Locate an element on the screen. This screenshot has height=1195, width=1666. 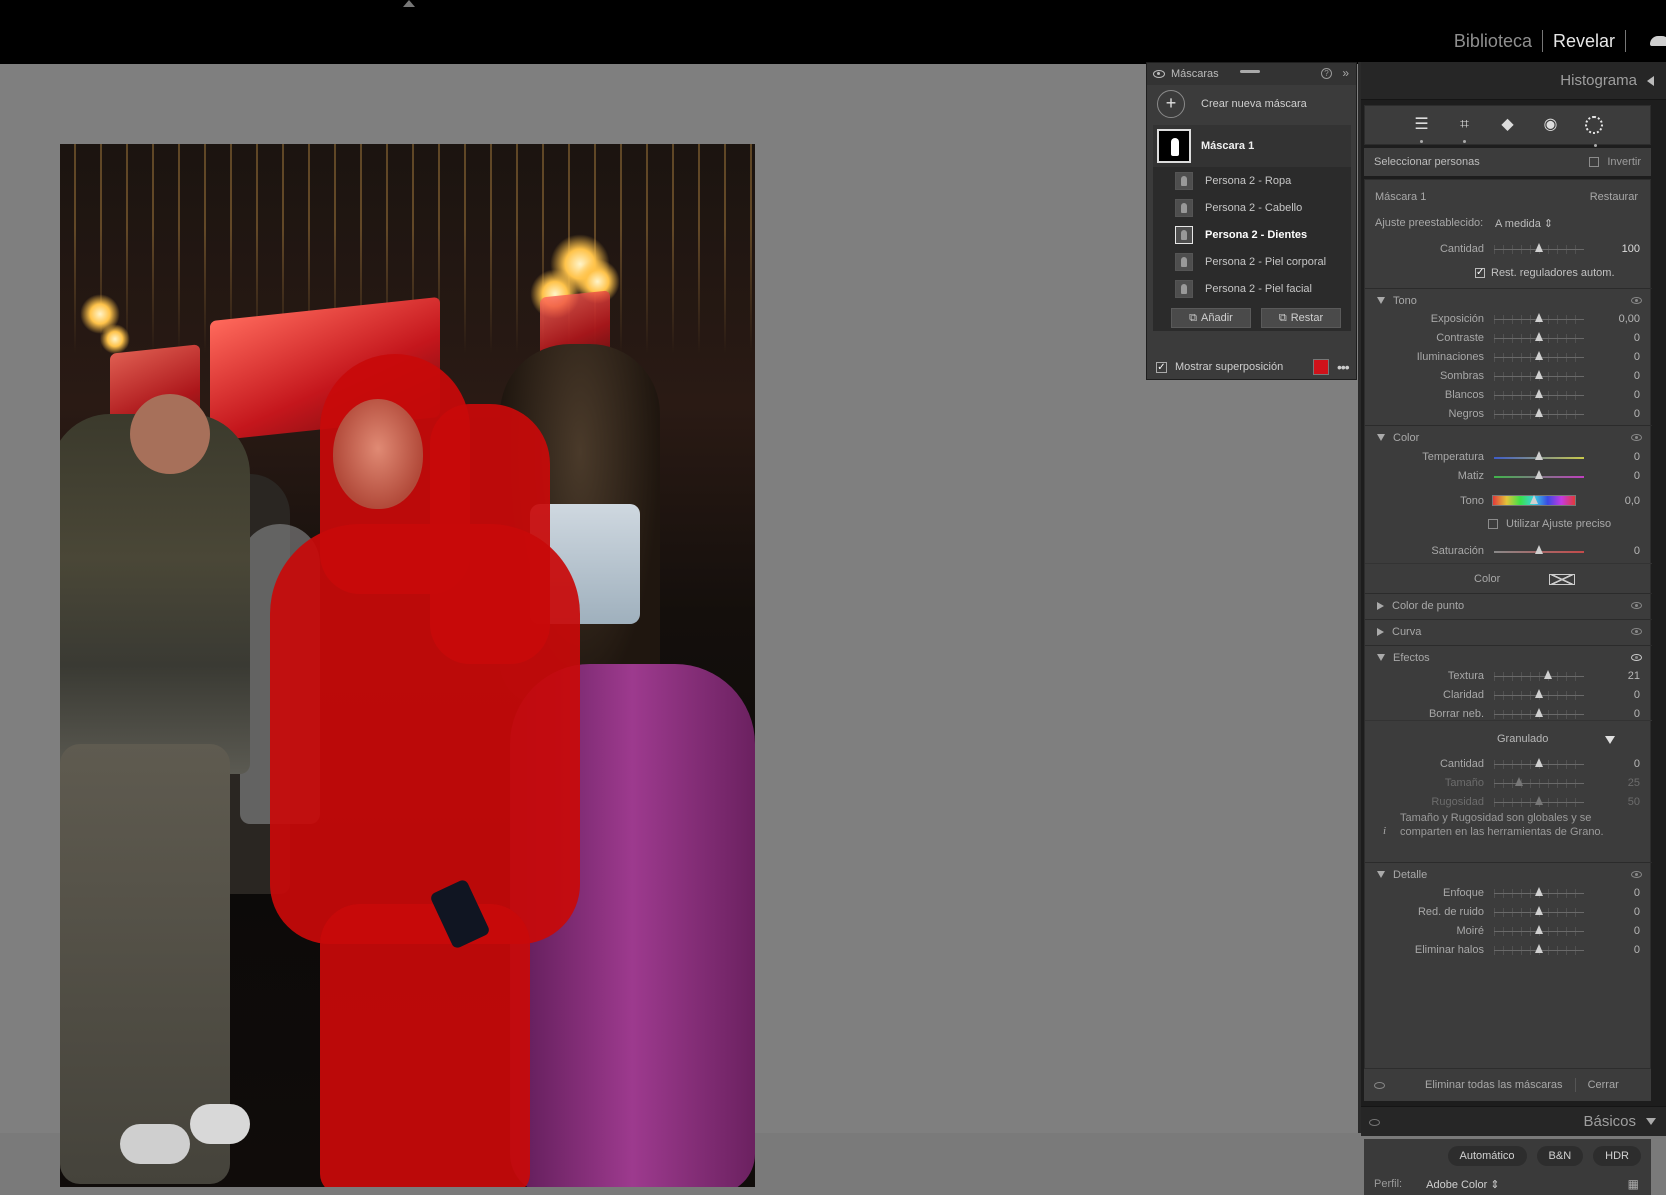
grain-value: 25 is located at coordinates (1634, 783).